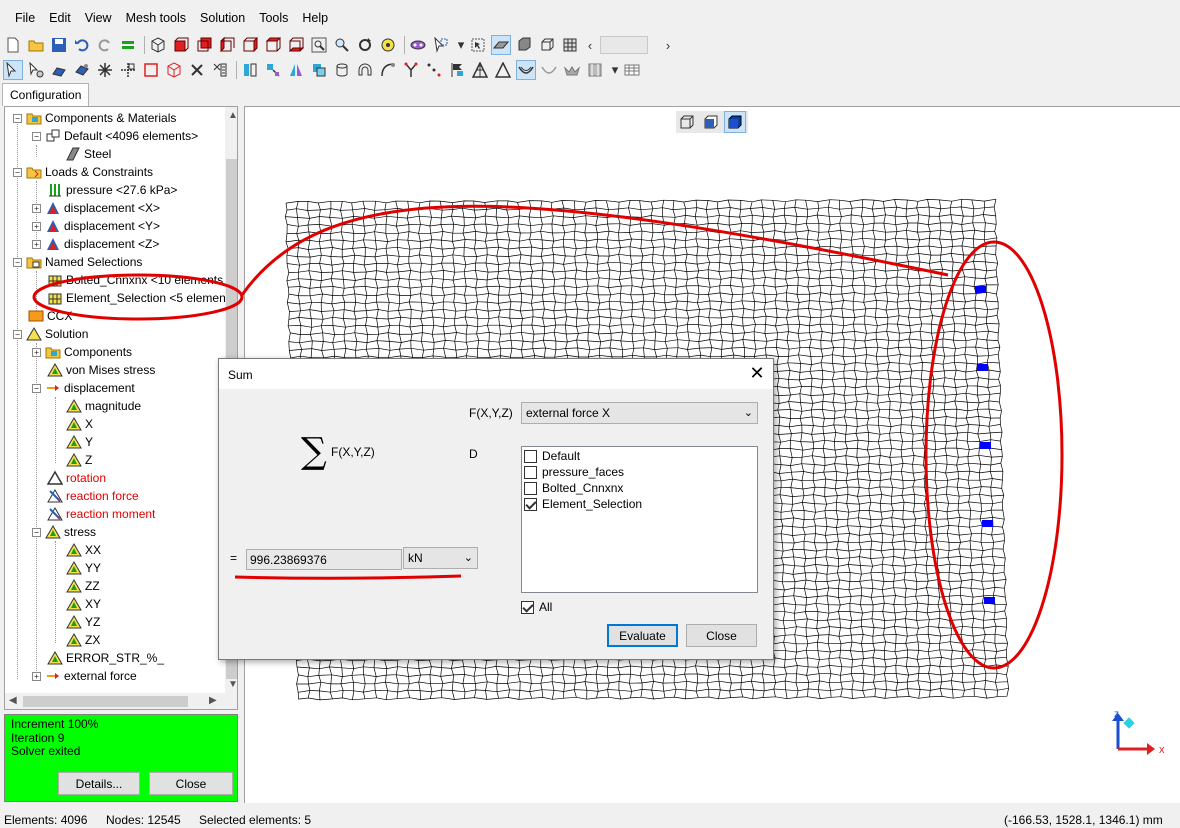 This screenshot has width=1180, height=828. What do you see at coordinates (79, 460) in the screenshot?
I see `tree-node-z: Z` at bounding box center [79, 460].